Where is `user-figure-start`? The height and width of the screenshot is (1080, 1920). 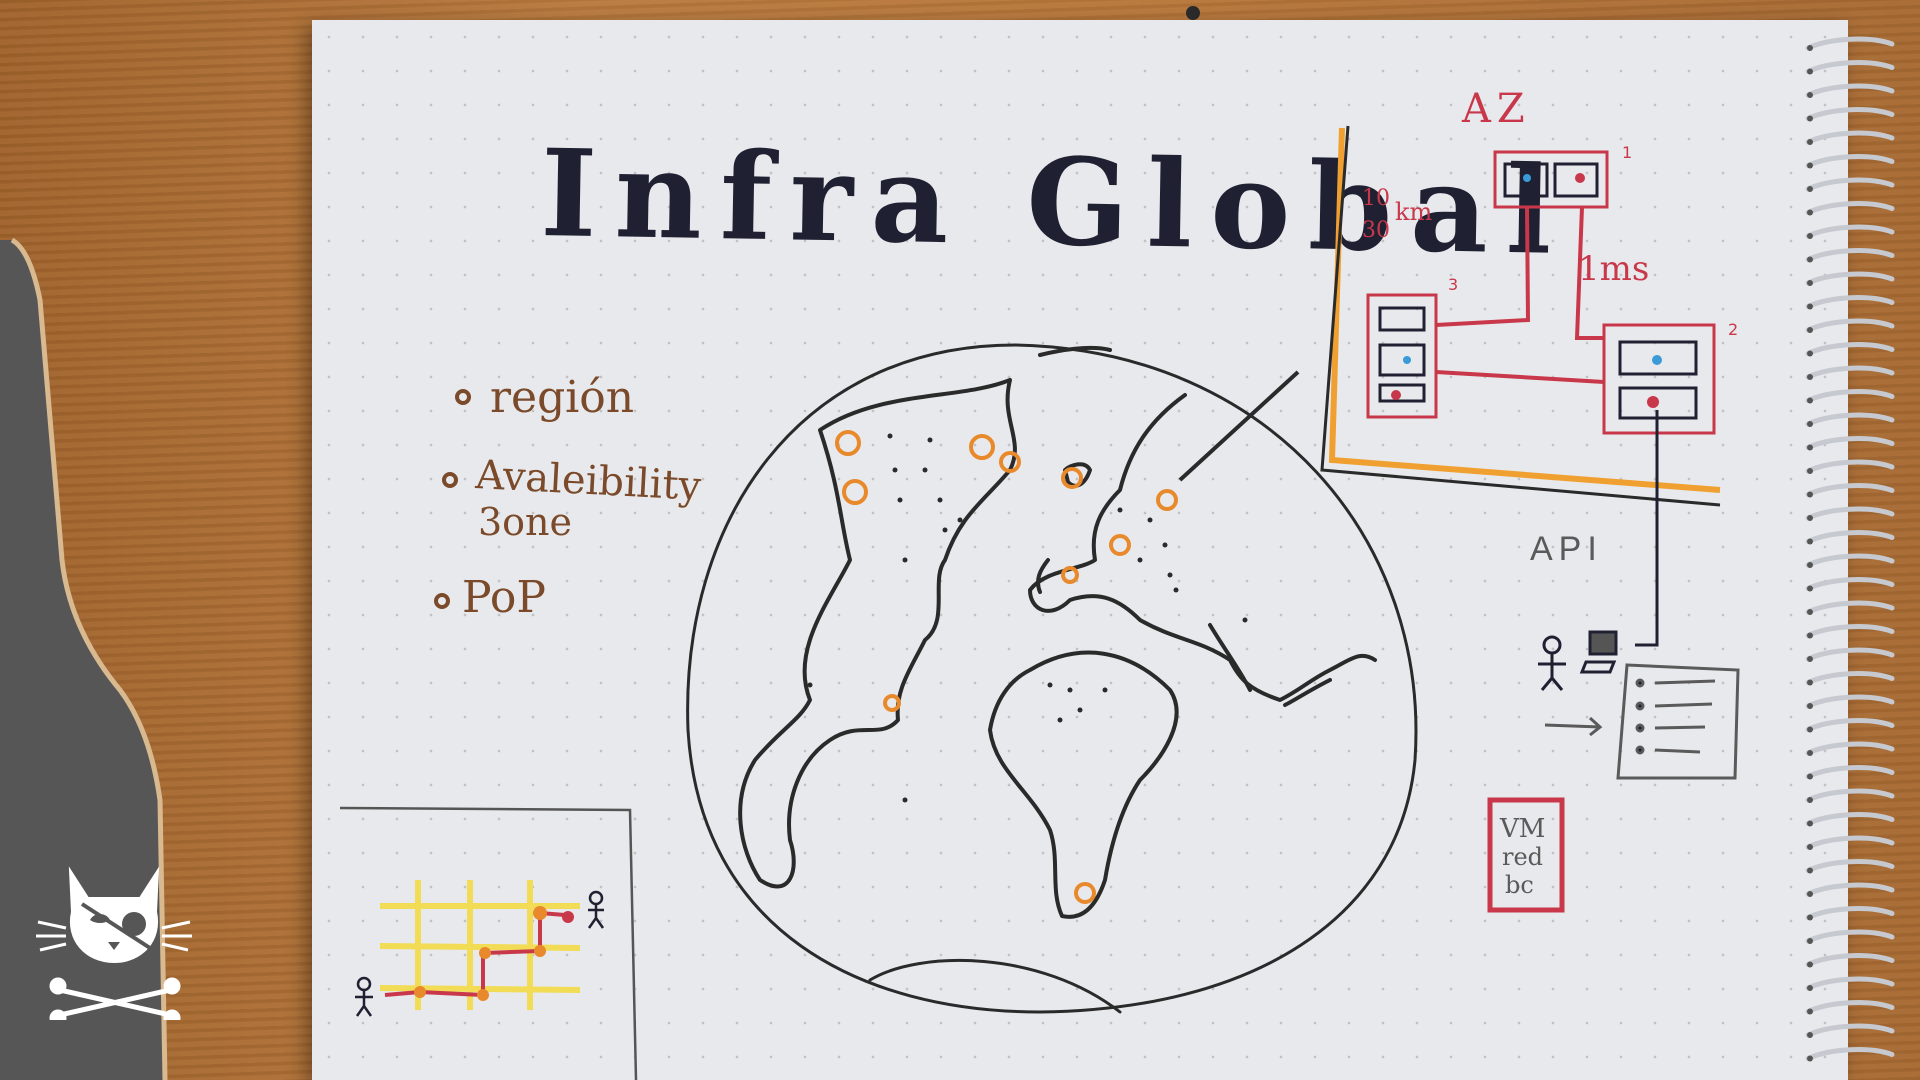
user-figure-start is located at coordinates (364, 996).